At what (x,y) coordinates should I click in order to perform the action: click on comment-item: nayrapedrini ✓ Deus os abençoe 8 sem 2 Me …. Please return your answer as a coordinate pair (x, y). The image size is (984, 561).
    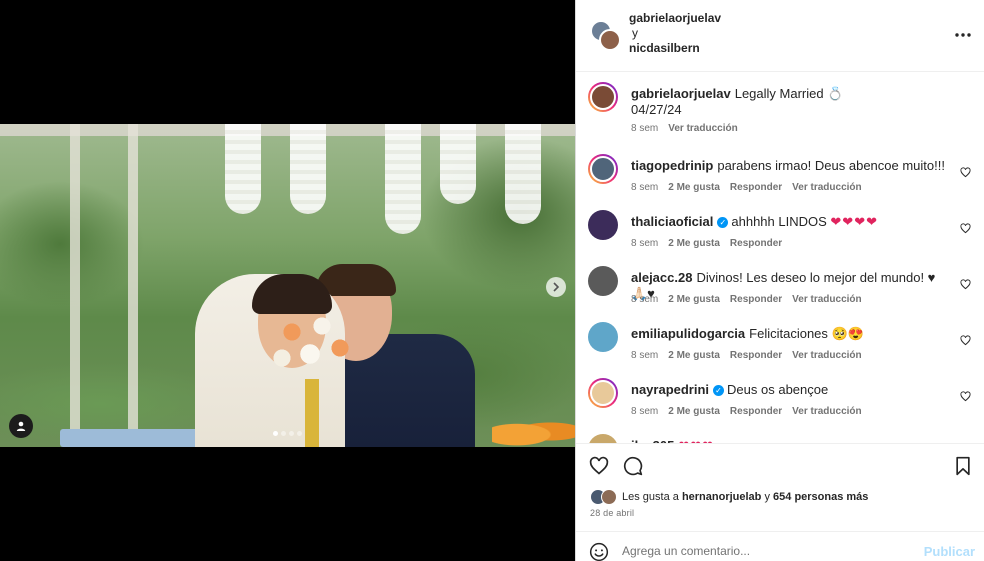
    Looking at the image, I should click on (780, 397).